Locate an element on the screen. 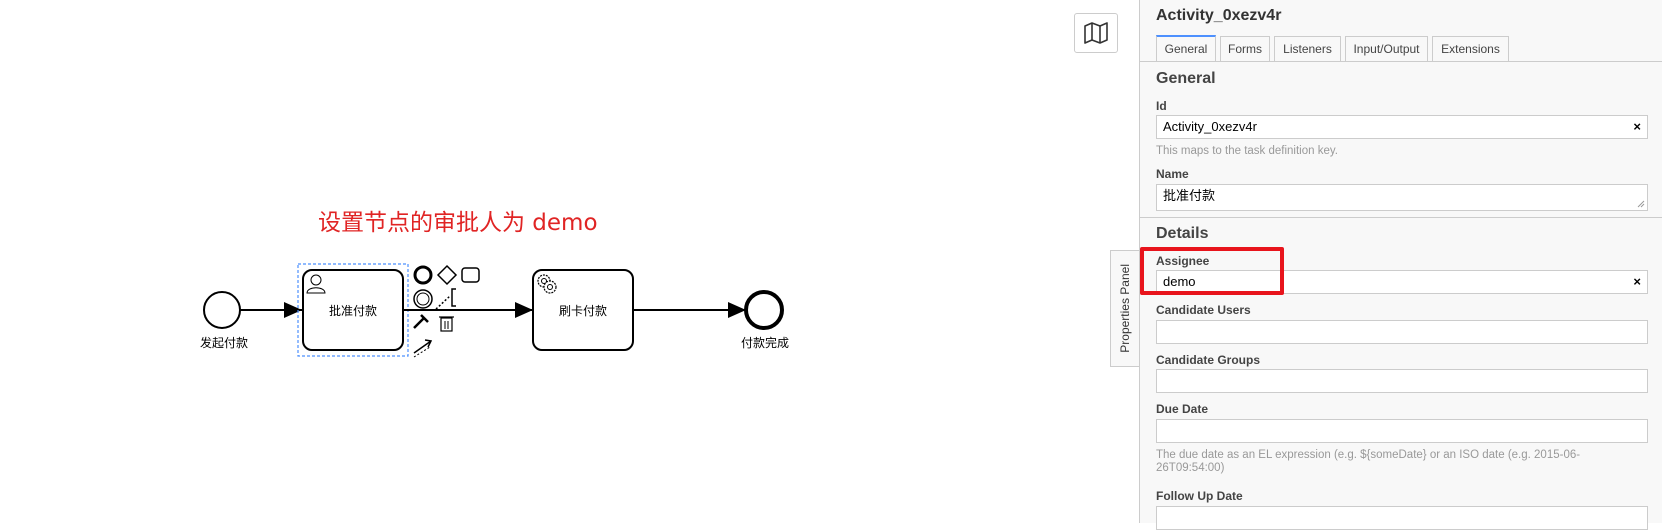 The height and width of the screenshot is (530, 1662). candidate-users-label: Candidate Users is located at coordinates (1203, 310).